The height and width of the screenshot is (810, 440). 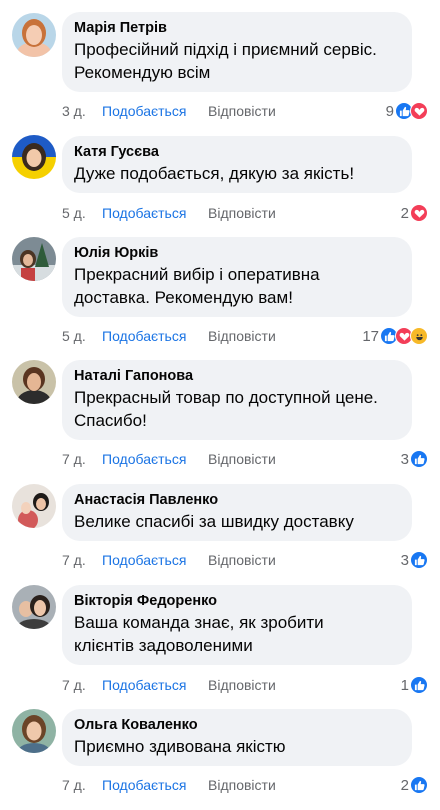 I want to click on comment-text-line: Приємно здивована якістю, so click(x=180, y=746).